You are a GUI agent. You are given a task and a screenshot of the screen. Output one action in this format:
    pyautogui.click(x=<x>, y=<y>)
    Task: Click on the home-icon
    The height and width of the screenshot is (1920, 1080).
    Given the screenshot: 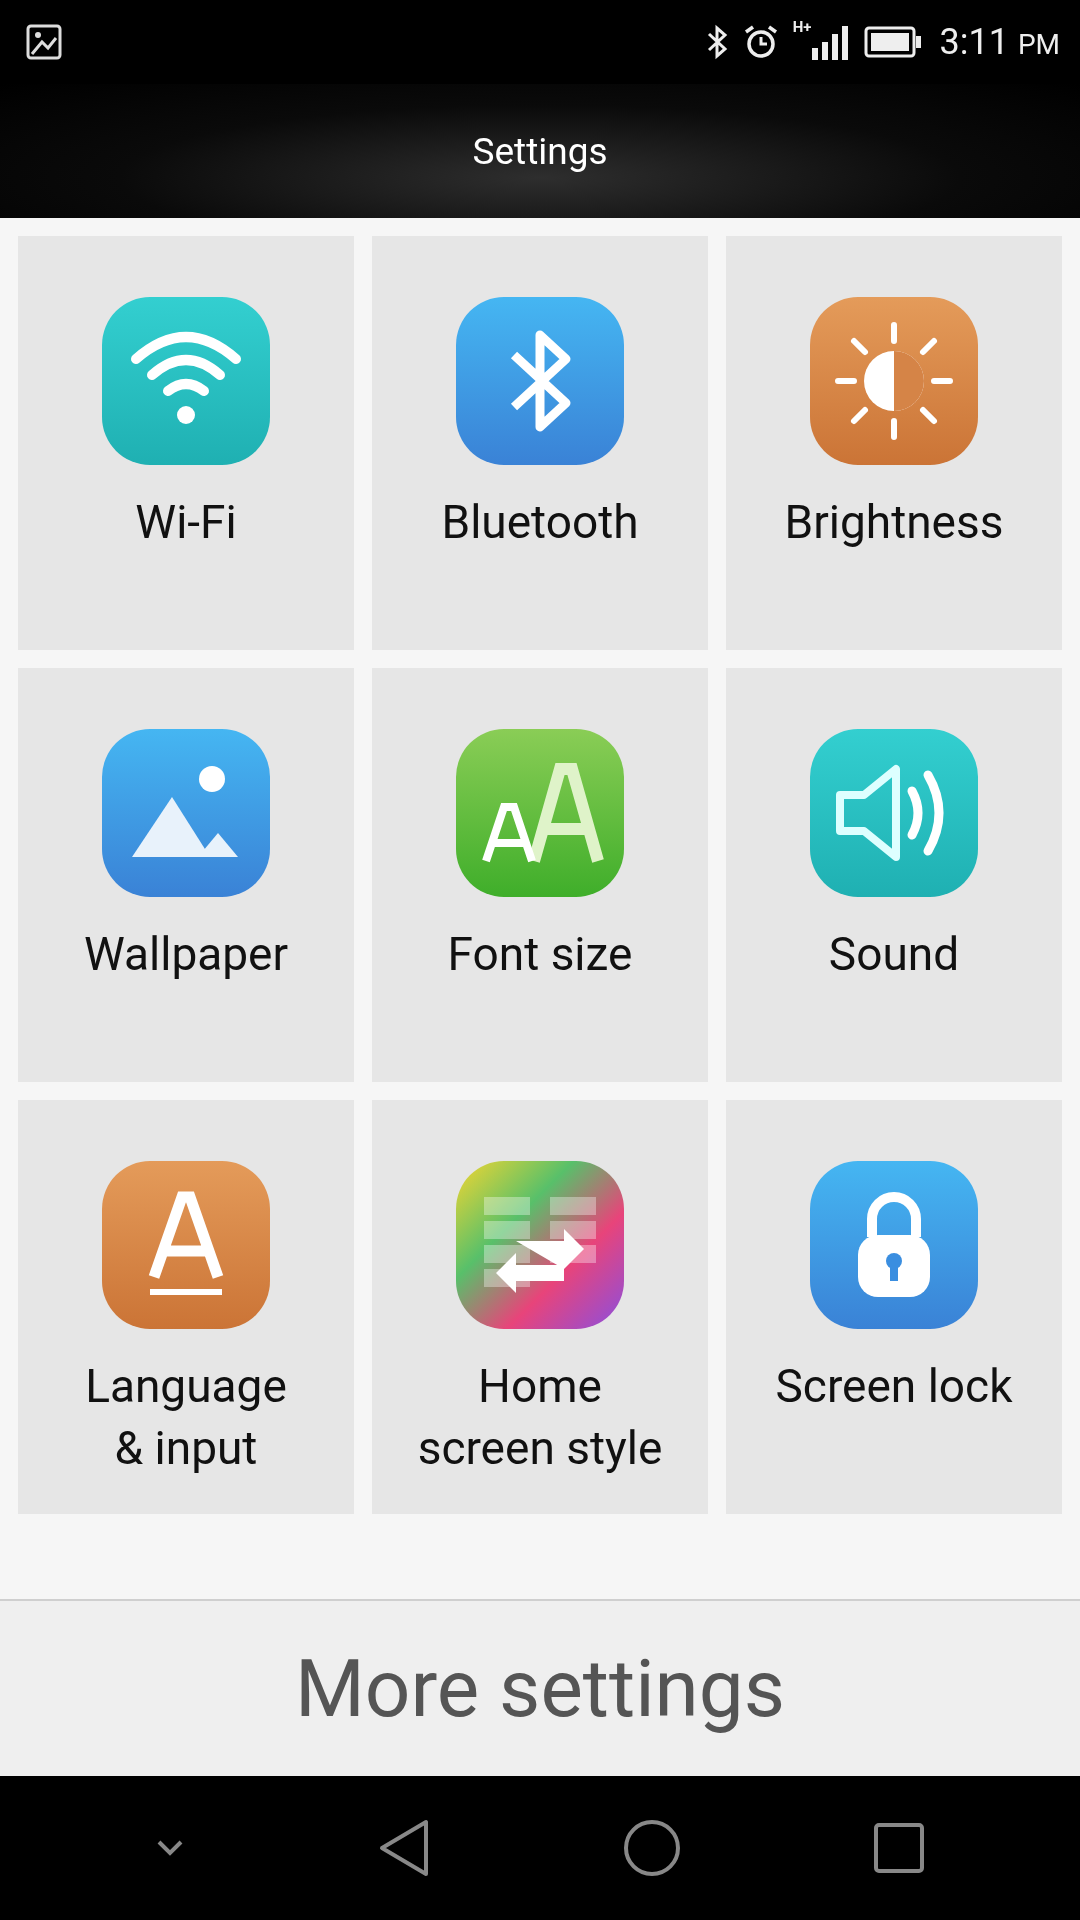 What is the action you would take?
    pyautogui.click(x=652, y=1848)
    